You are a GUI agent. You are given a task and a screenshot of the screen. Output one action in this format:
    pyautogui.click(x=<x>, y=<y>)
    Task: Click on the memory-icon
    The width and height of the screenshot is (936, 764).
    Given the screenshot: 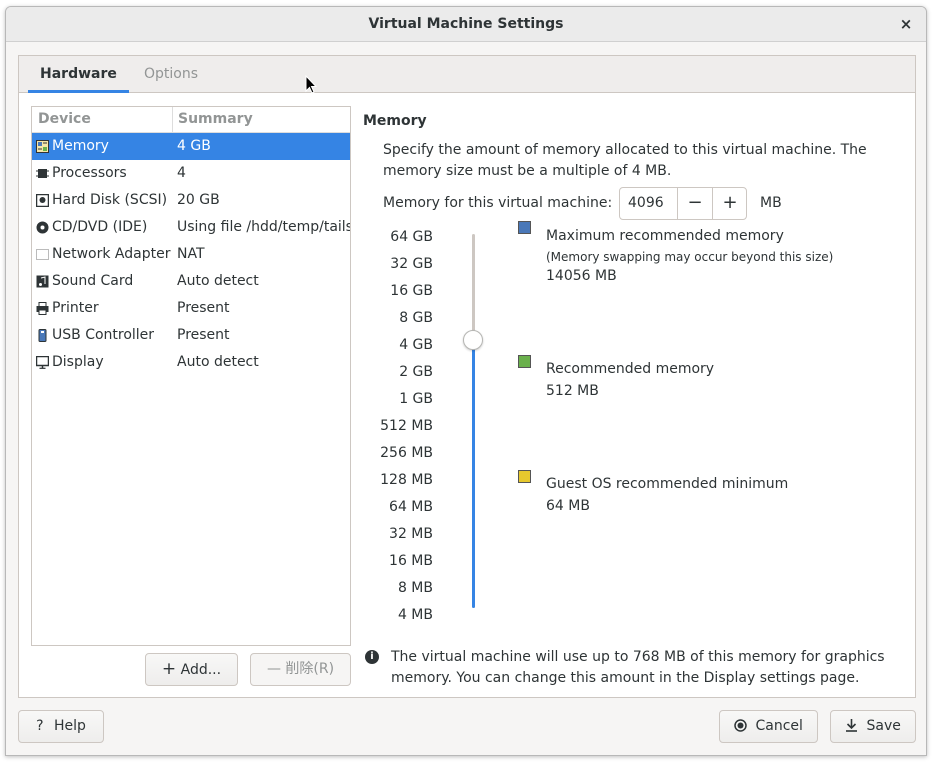 What is the action you would take?
    pyautogui.click(x=42, y=146)
    